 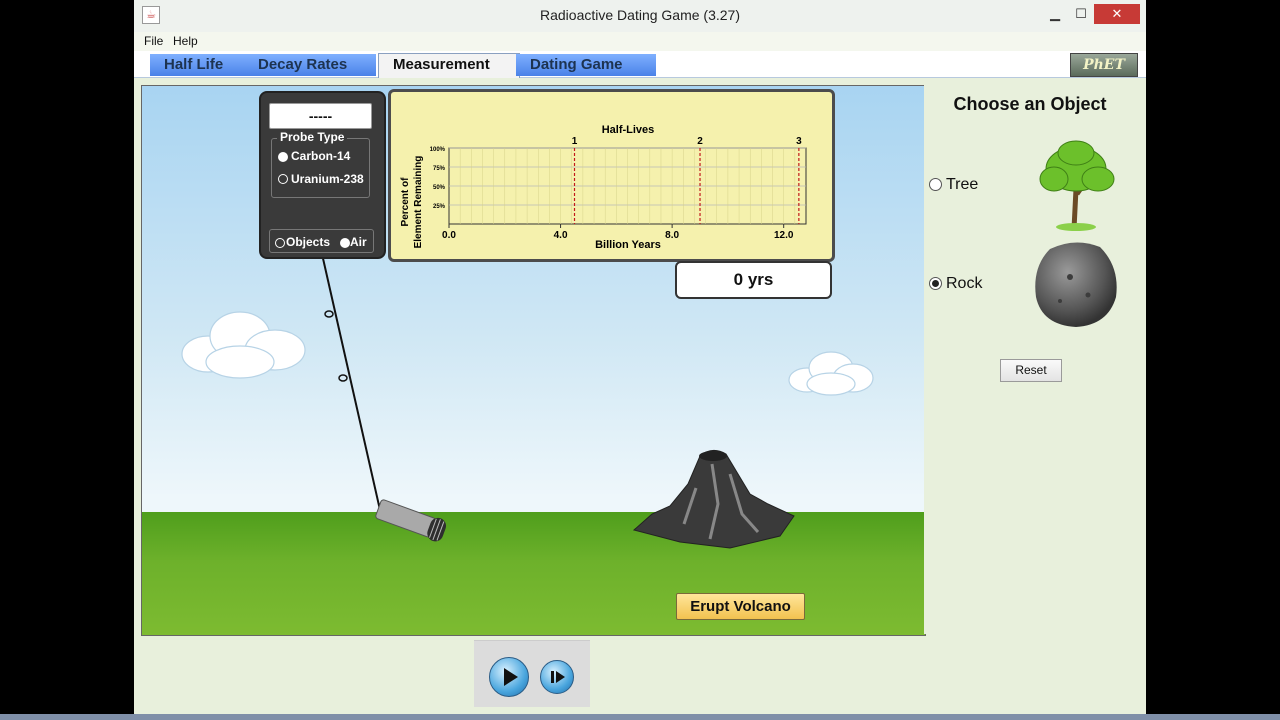 What do you see at coordinates (1081, 14) in the screenshot?
I see `maximize-button: ☐` at bounding box center [1081, 14].